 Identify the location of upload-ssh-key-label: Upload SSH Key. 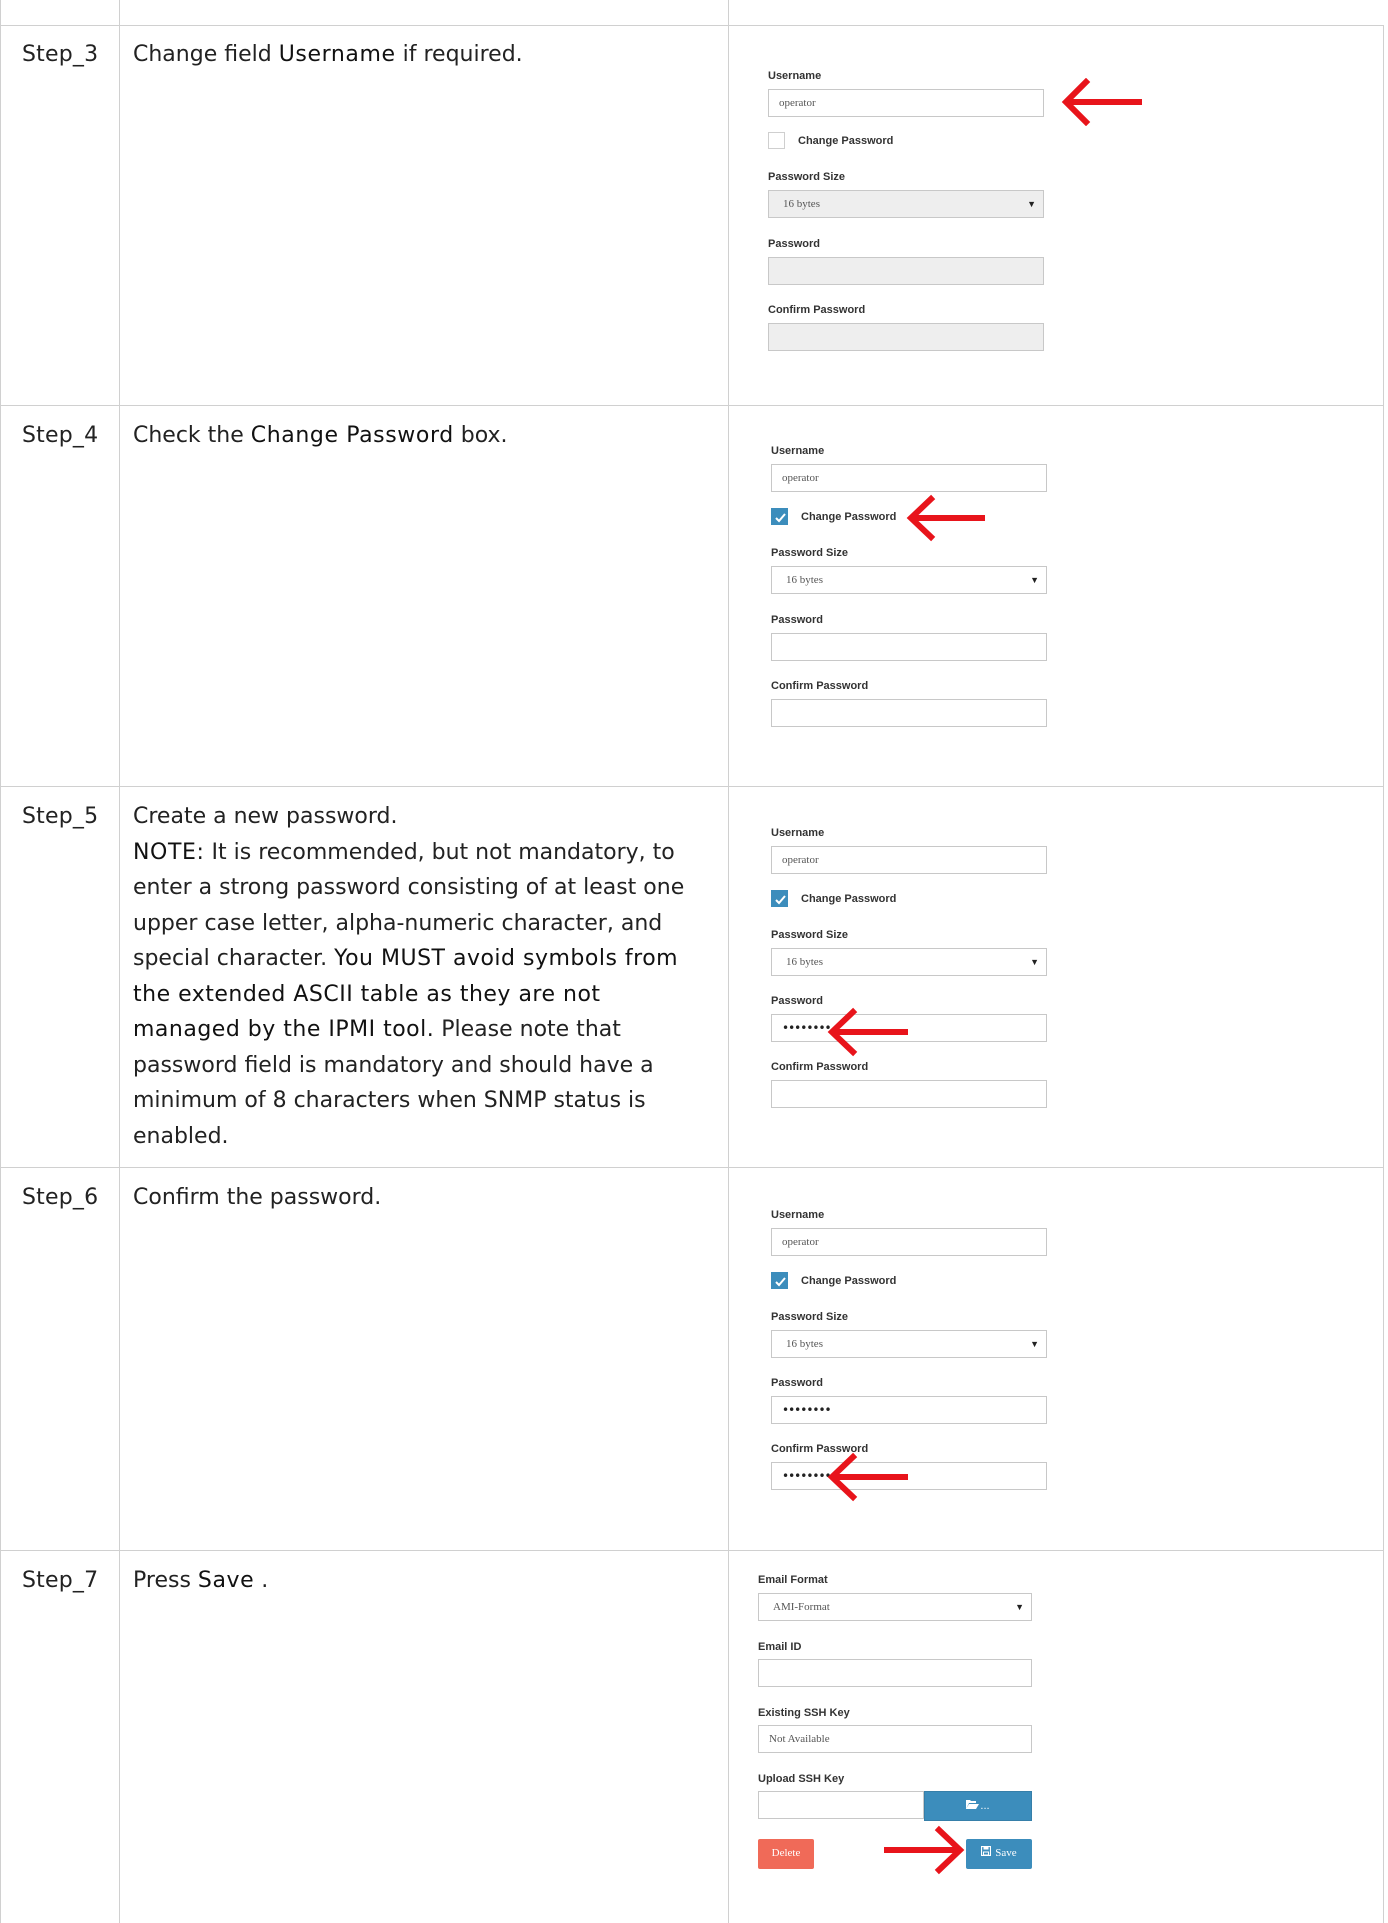
(801, 1779).